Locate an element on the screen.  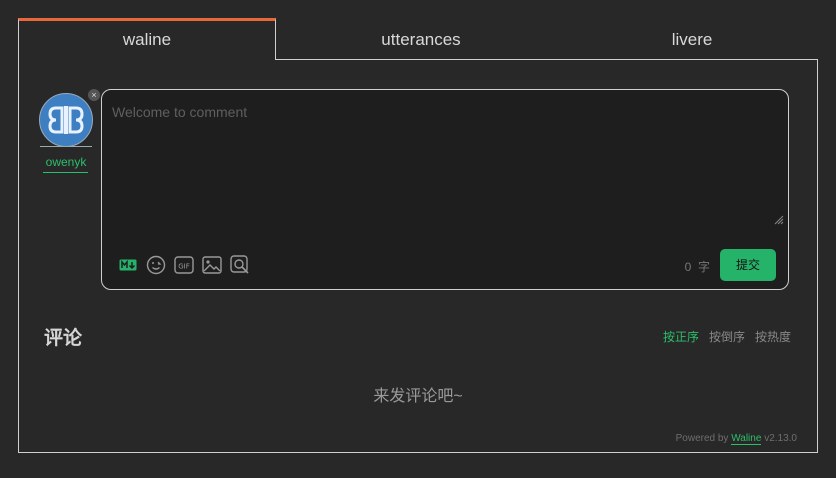
preview-icon is located at coordinates (240, 265).